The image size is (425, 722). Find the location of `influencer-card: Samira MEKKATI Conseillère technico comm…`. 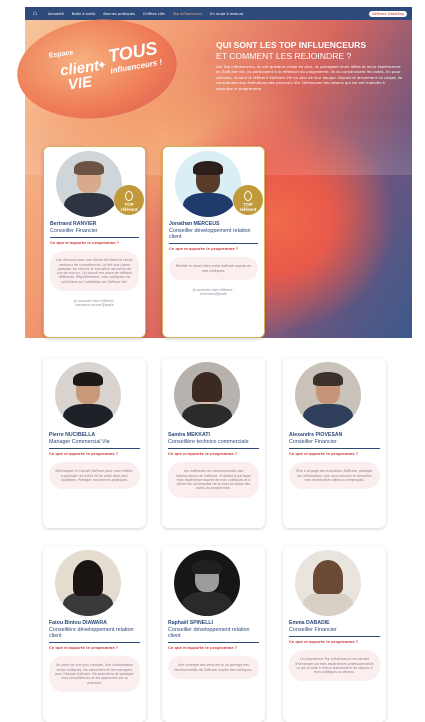

influencer-card: Samira MEKKATI Conseillère technico comm… is located at coordinates (213, 443).